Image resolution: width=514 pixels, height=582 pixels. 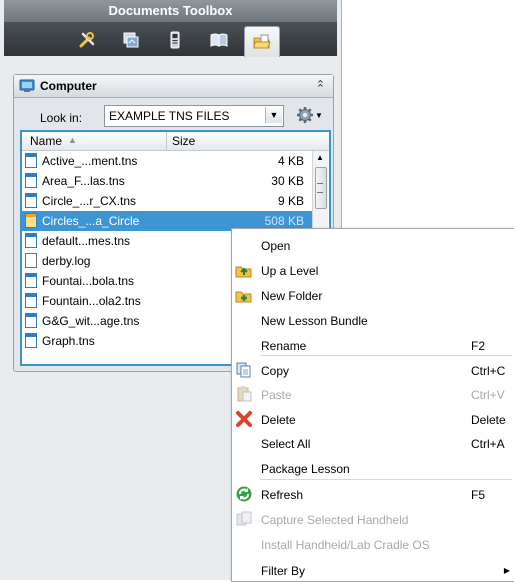 What do you see at coordinates (284, 221) in the screenshot?
I see `file-size: 508 KB` at bounding box center [284, 221].